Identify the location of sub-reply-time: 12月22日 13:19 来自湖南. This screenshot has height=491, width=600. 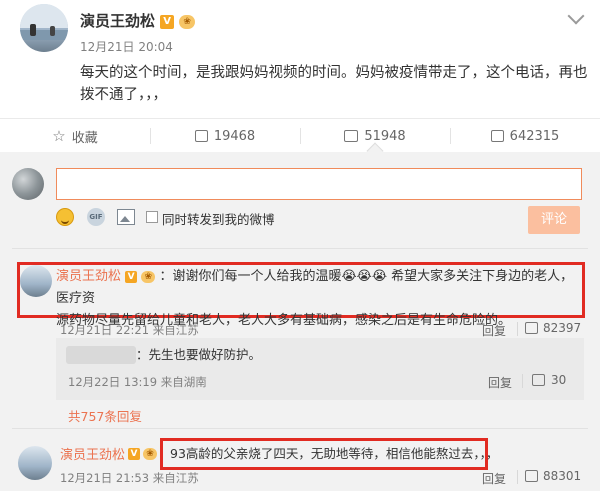
(137, 382).